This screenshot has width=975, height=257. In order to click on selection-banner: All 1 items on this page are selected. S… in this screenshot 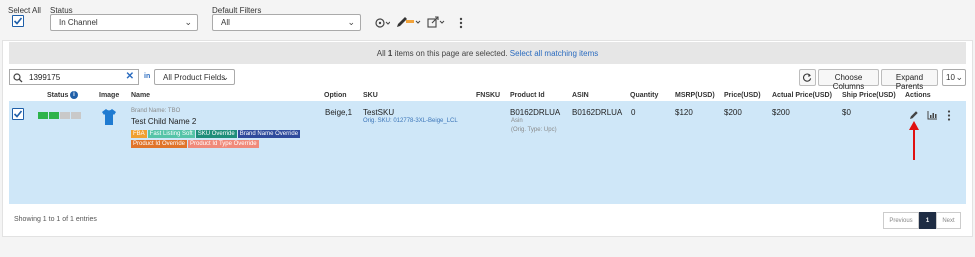, I will do `click(487, 53)`.